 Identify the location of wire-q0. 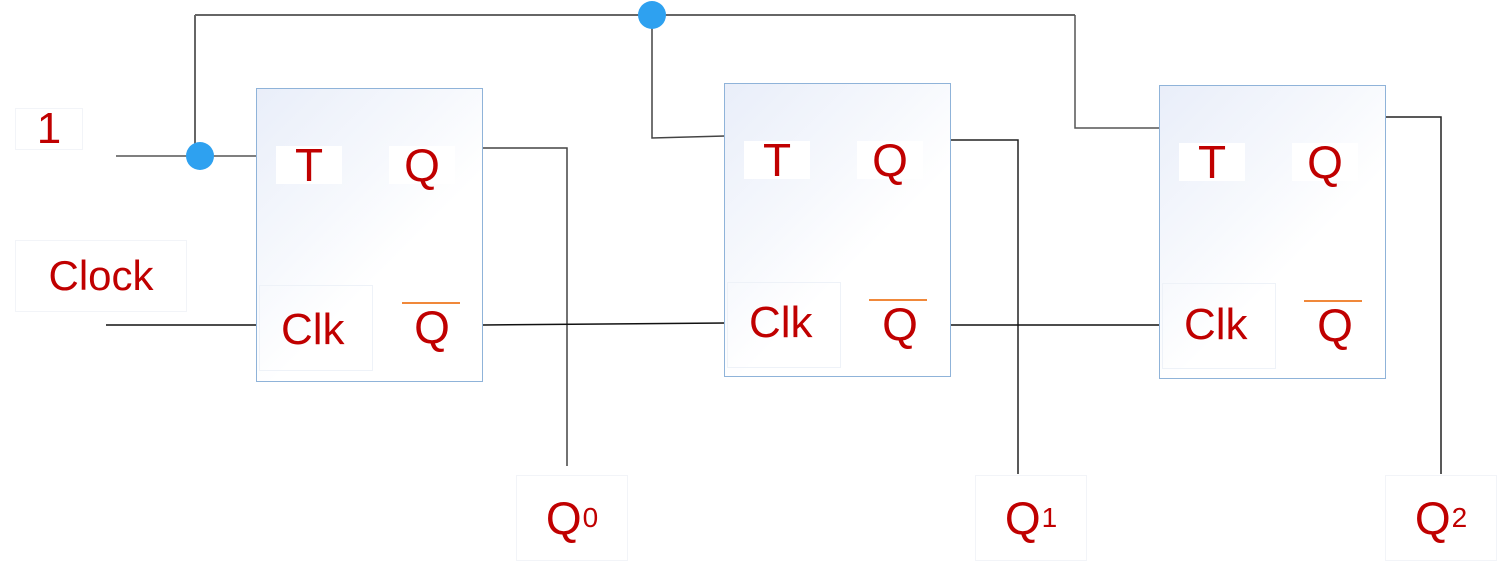
(525, 306).